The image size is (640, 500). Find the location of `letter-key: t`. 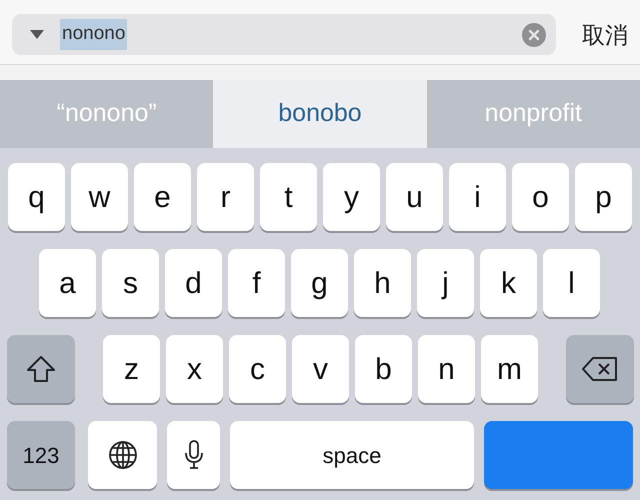

letter-key: t is located at coordinates (288, 197).